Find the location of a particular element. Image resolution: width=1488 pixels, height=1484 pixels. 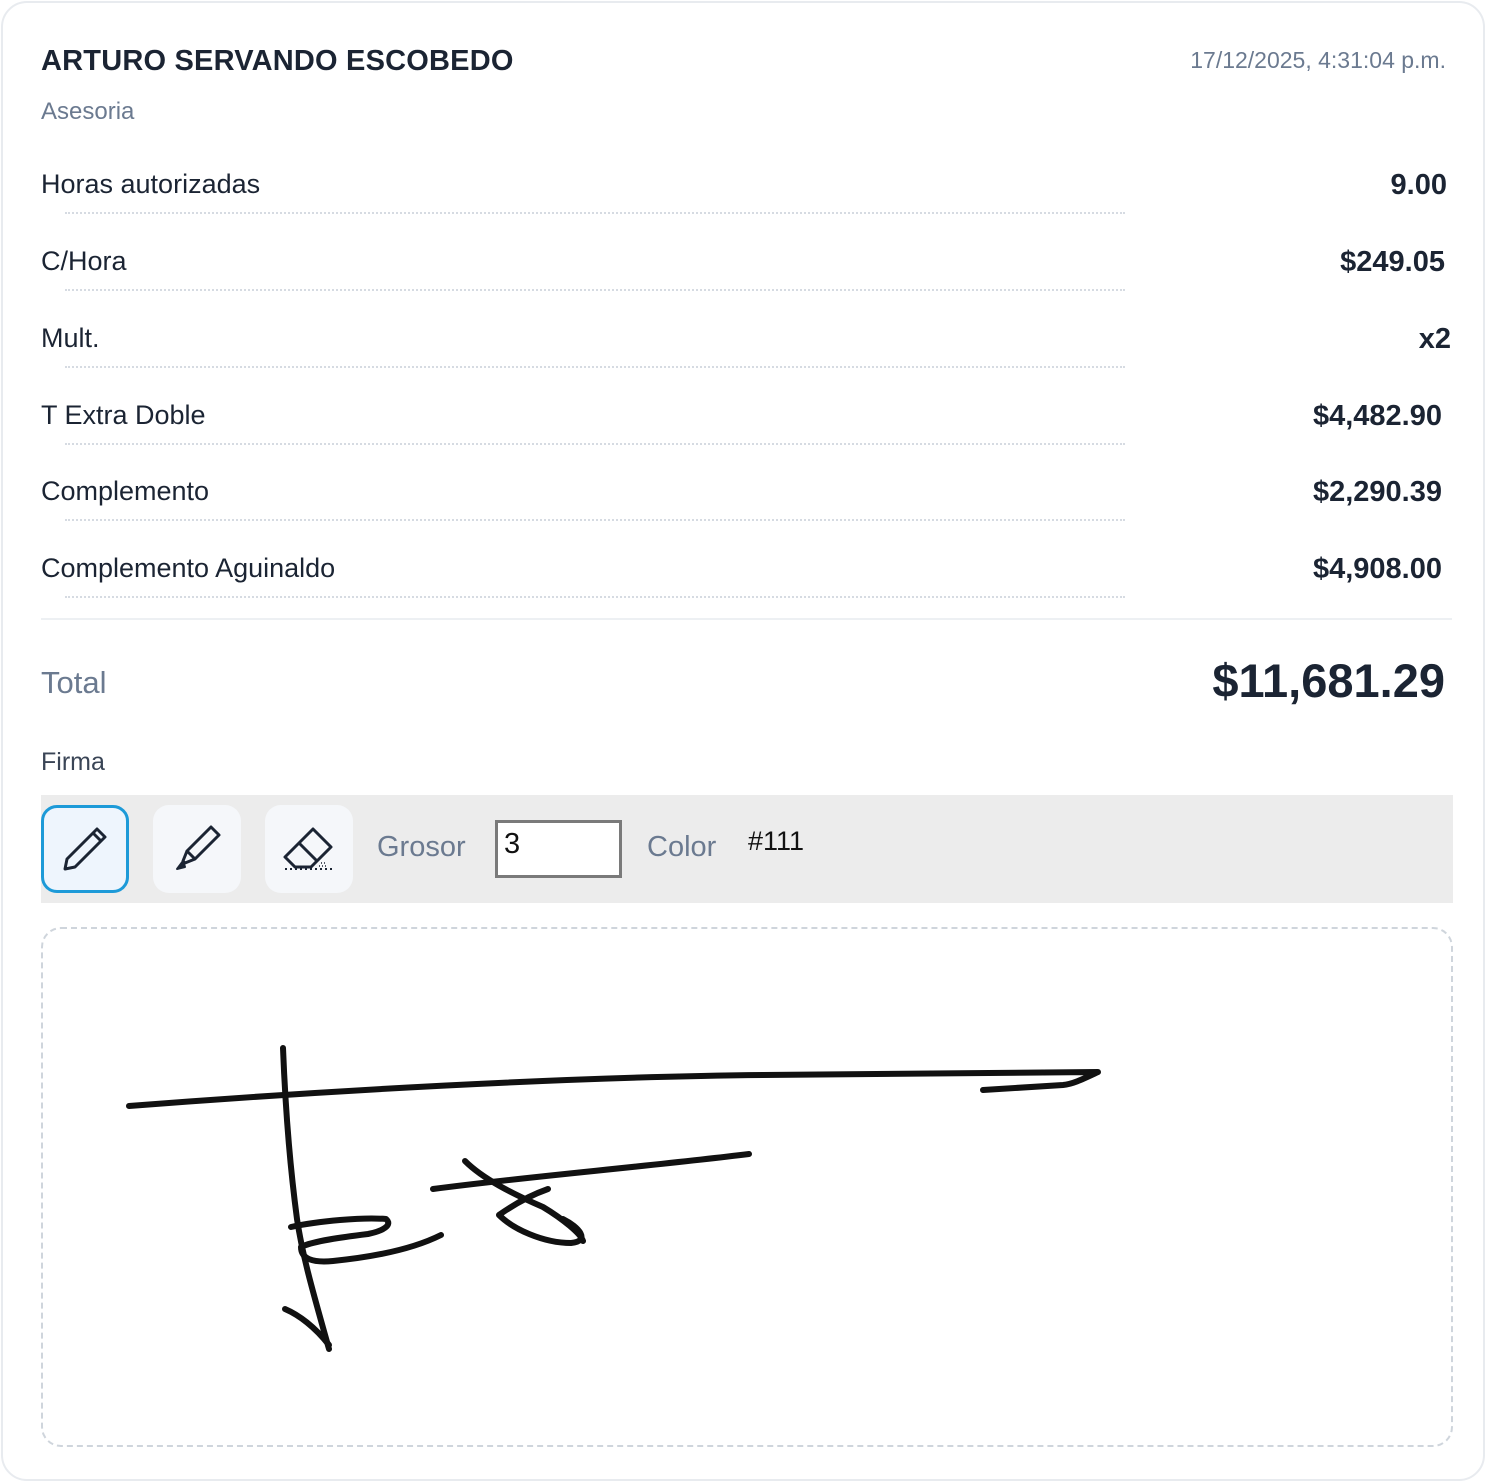

line-item-value: $2,290.39 is located at coordinates (1377, 492).